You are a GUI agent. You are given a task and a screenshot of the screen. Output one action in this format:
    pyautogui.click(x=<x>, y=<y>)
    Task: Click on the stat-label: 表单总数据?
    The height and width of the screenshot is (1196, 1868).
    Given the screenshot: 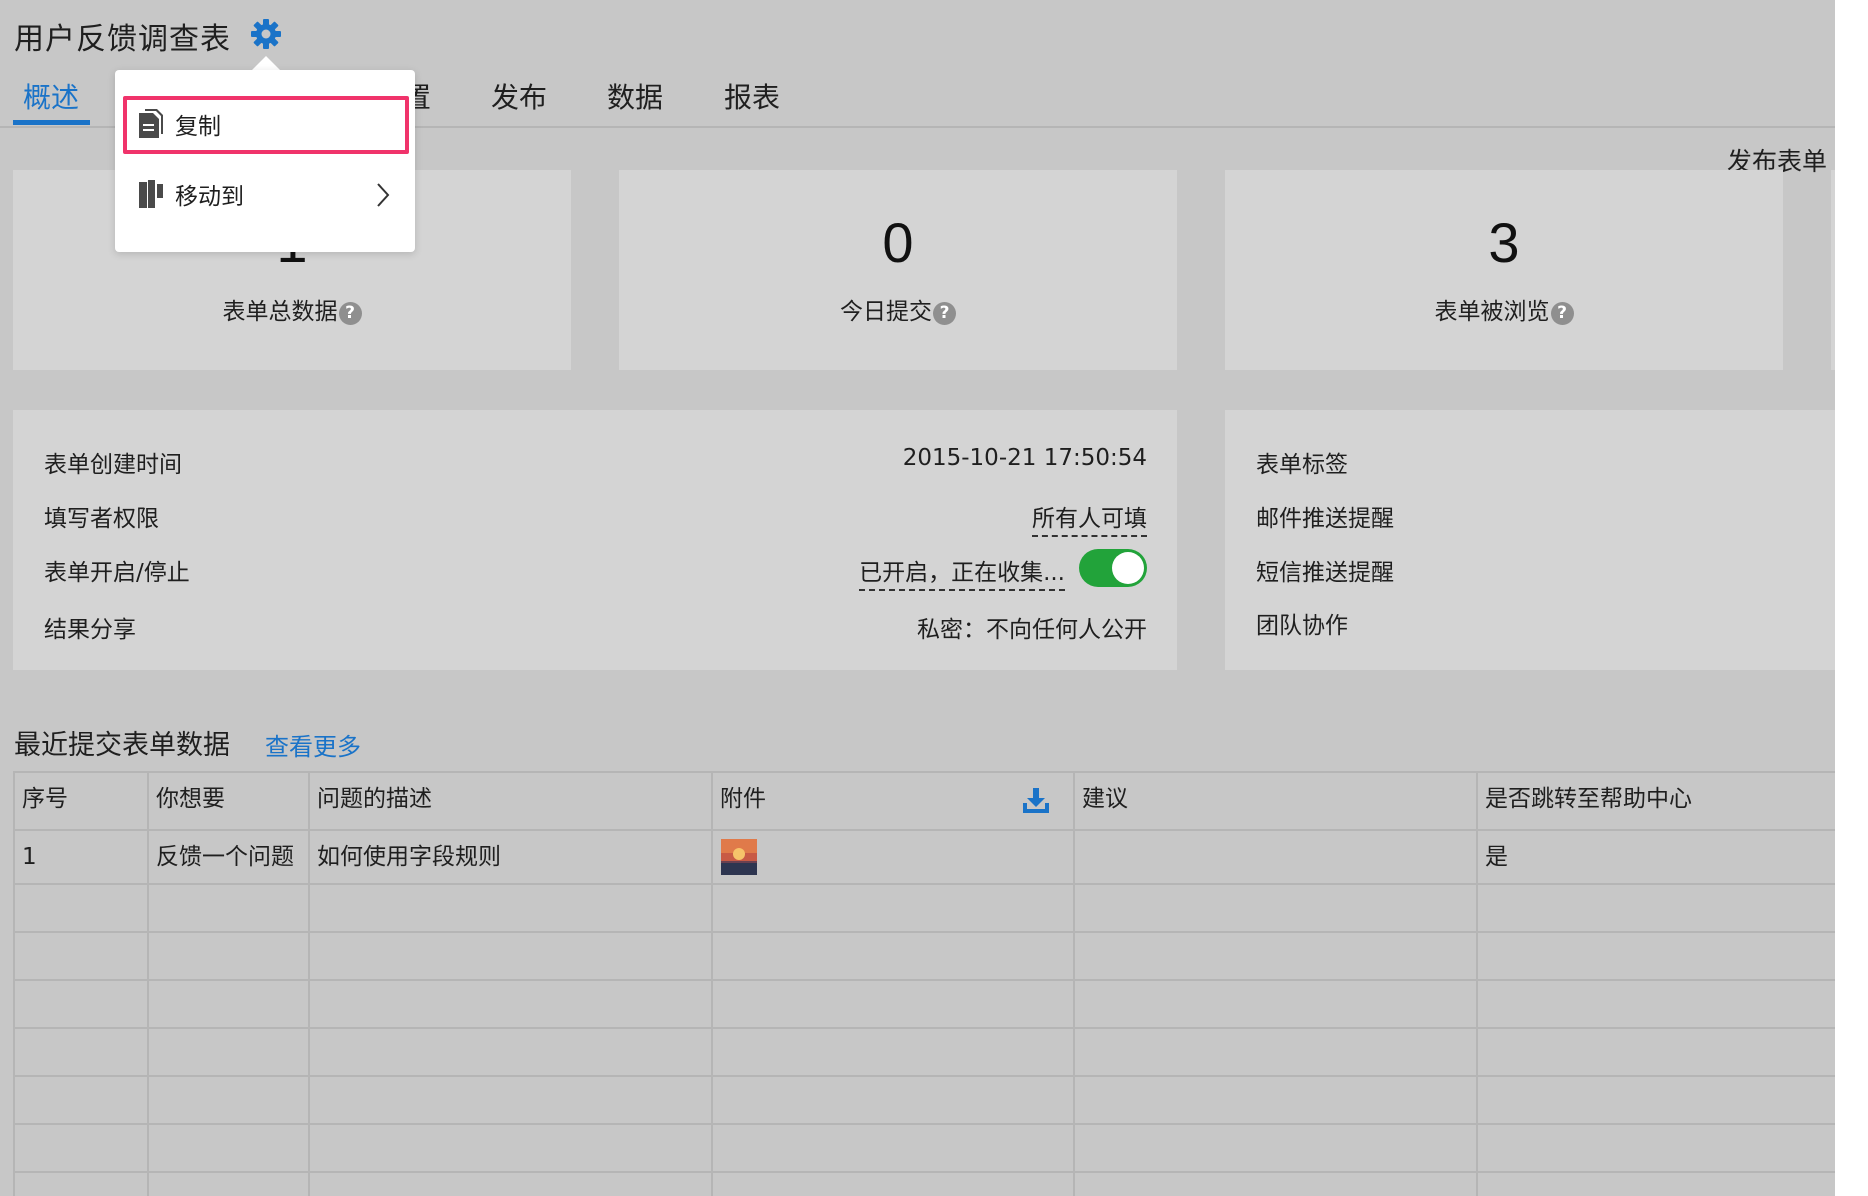 What is the action you would take?
    pyautogui.click(x=292, y=309)
    